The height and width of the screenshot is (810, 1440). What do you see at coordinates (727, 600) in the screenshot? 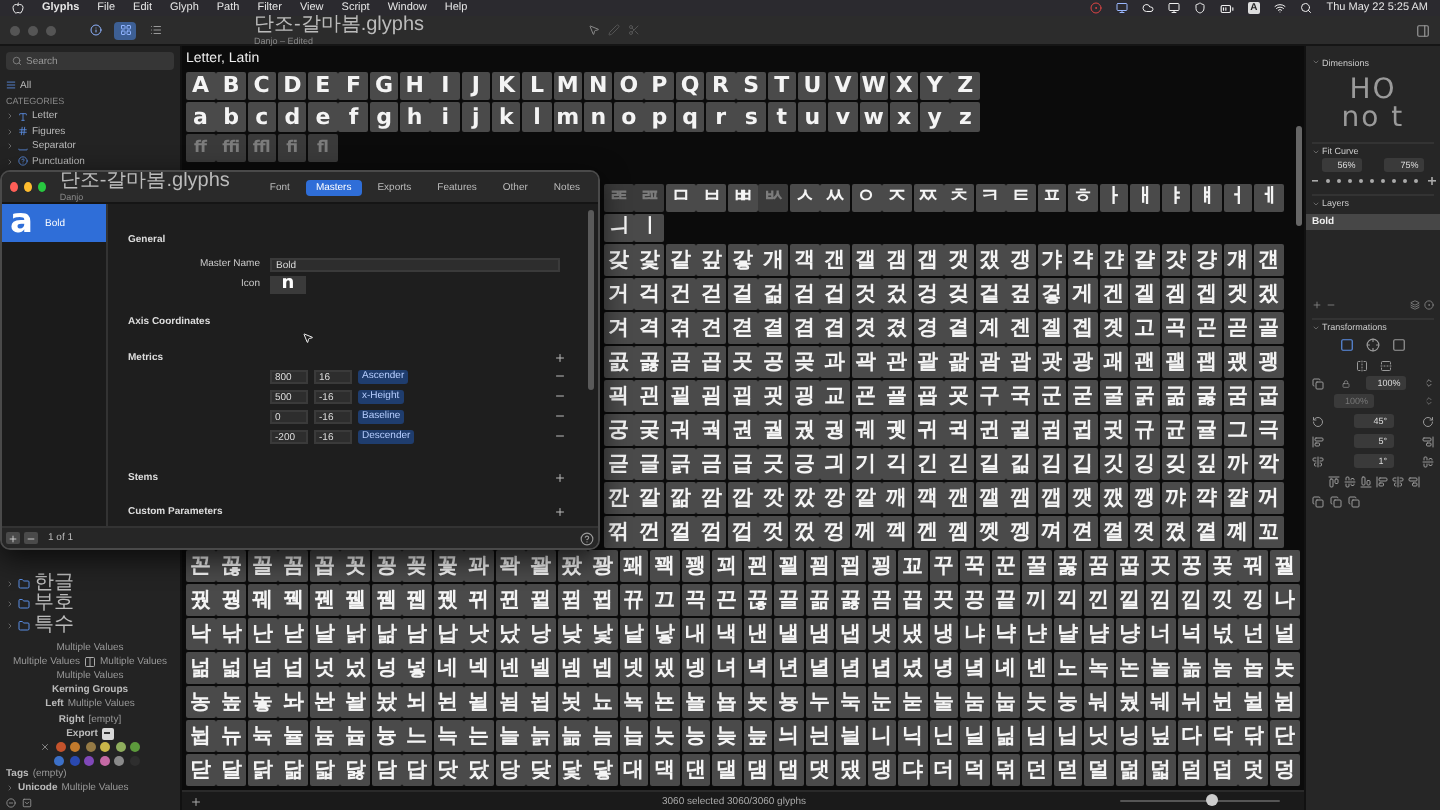
I see `character-tile: 끈` at bounding box center [727, 600].